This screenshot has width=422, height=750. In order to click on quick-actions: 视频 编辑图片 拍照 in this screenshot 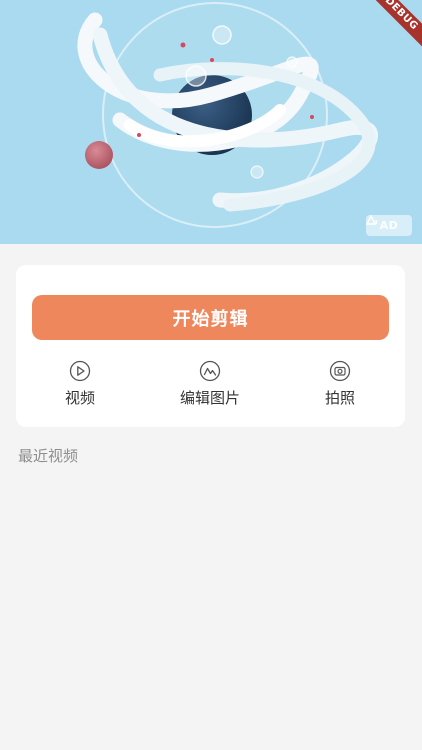, I will do `click(210, 385)`.